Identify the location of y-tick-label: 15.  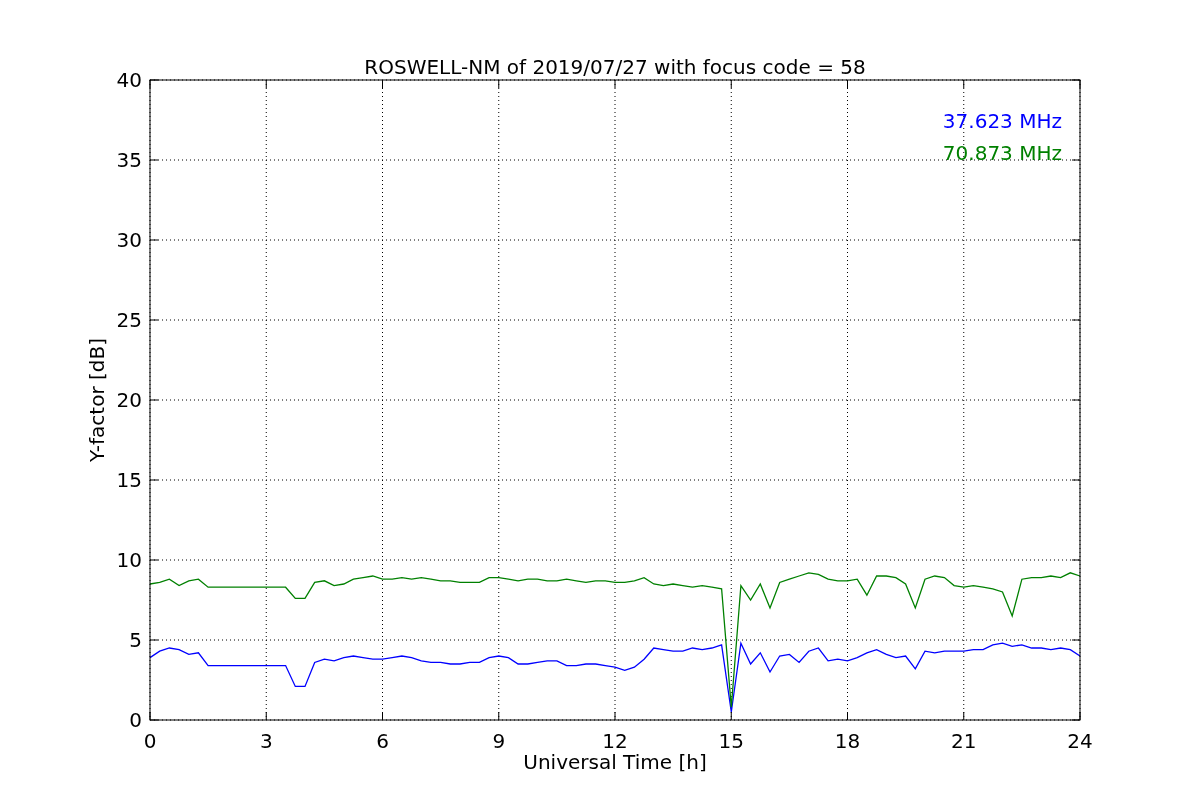
(129, 480).